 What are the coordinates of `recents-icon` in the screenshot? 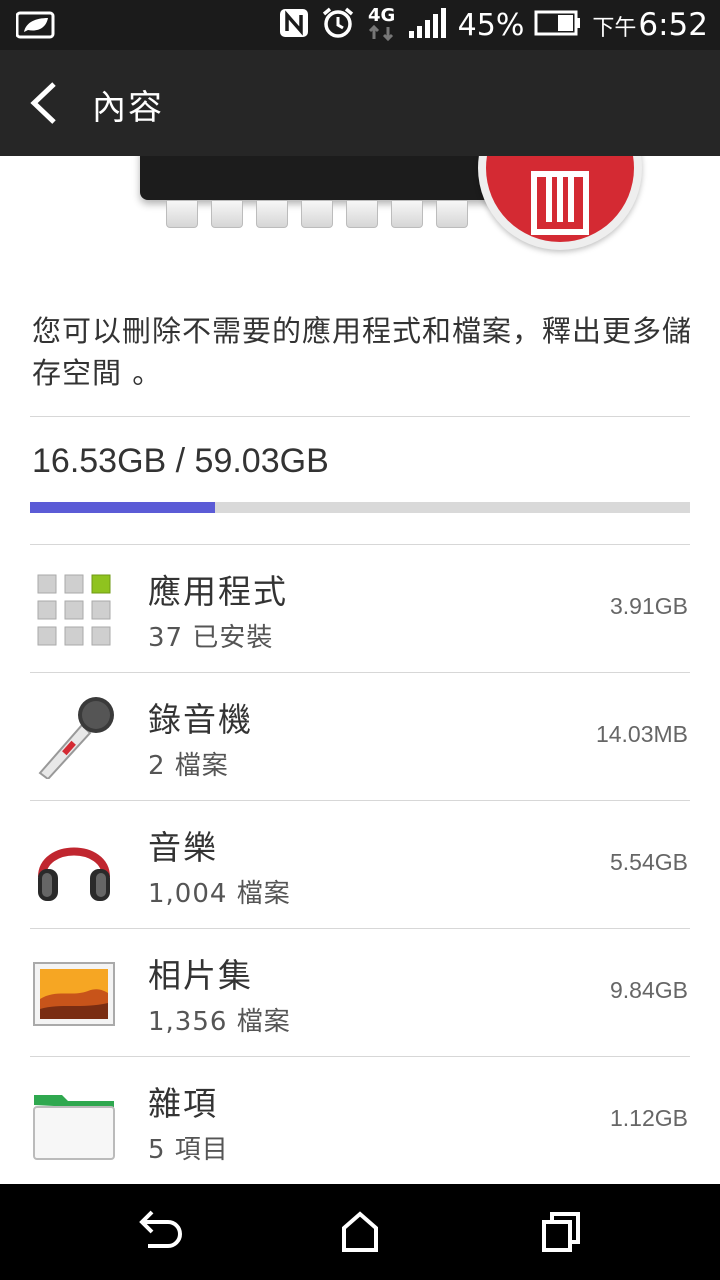 It's located at (561, 1232).